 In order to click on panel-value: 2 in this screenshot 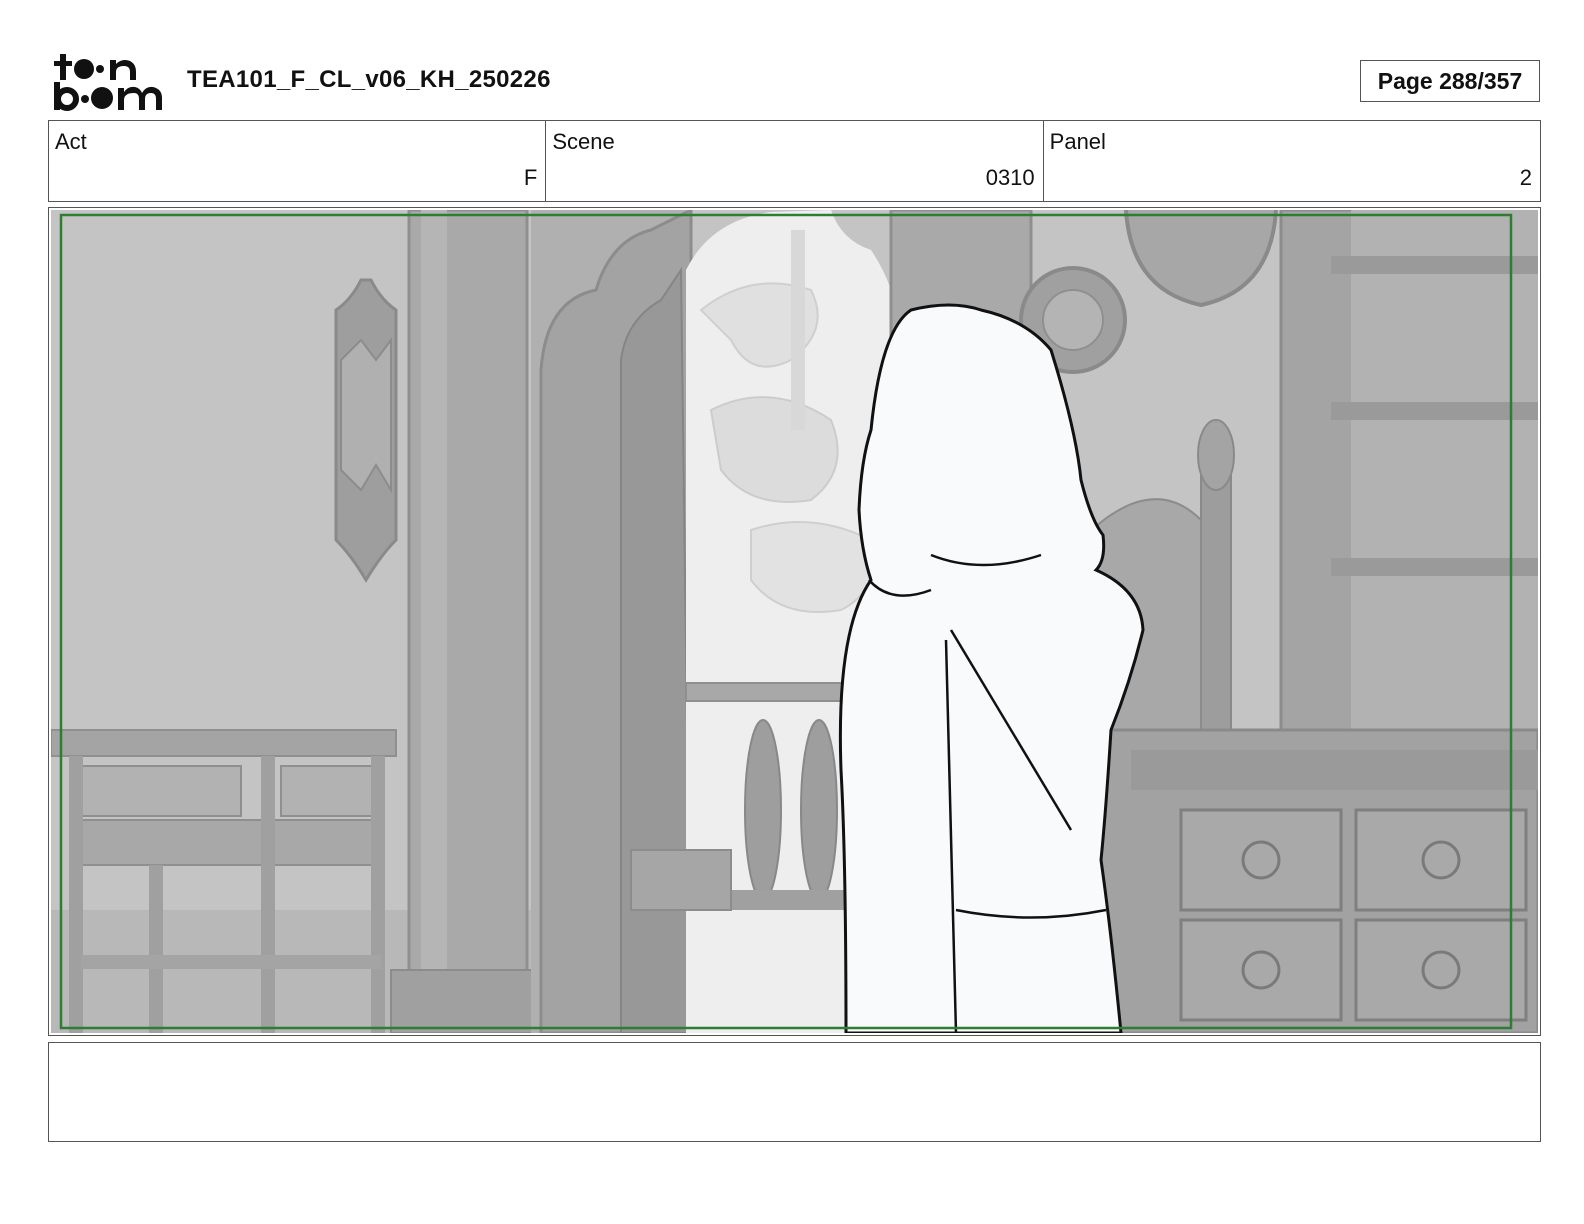, I will do `click(1525, 177)`.